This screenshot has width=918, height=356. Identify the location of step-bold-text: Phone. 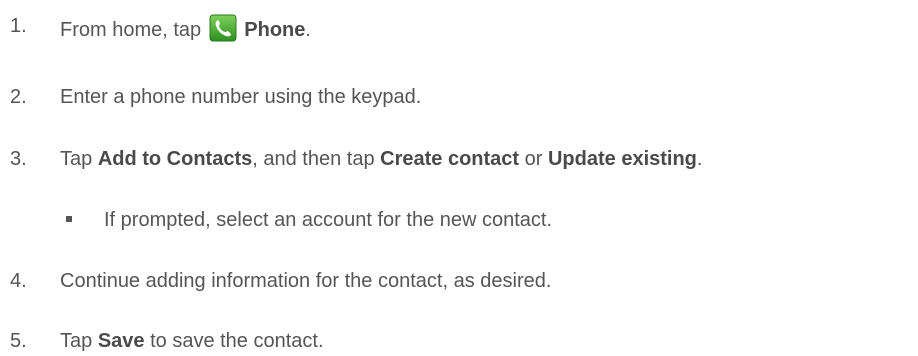
(275, 30).